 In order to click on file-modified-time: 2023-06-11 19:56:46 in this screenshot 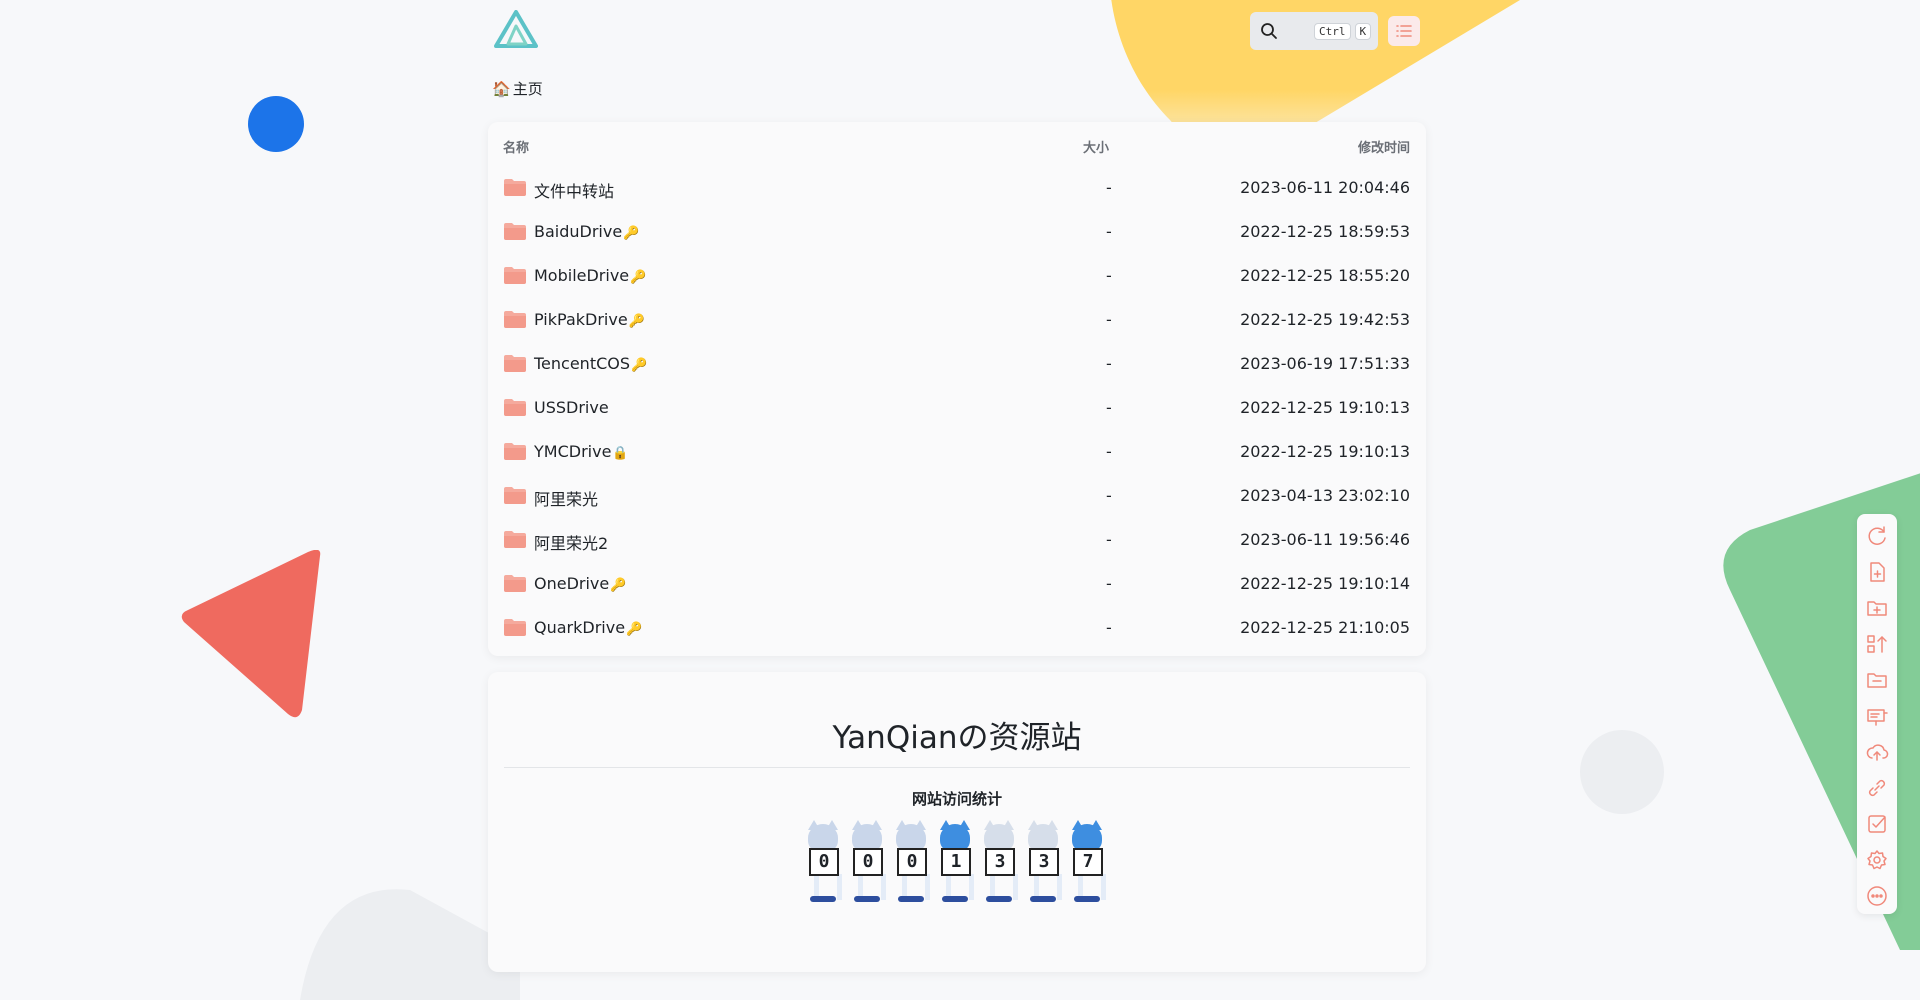, I will do `click(1325, 539)`.